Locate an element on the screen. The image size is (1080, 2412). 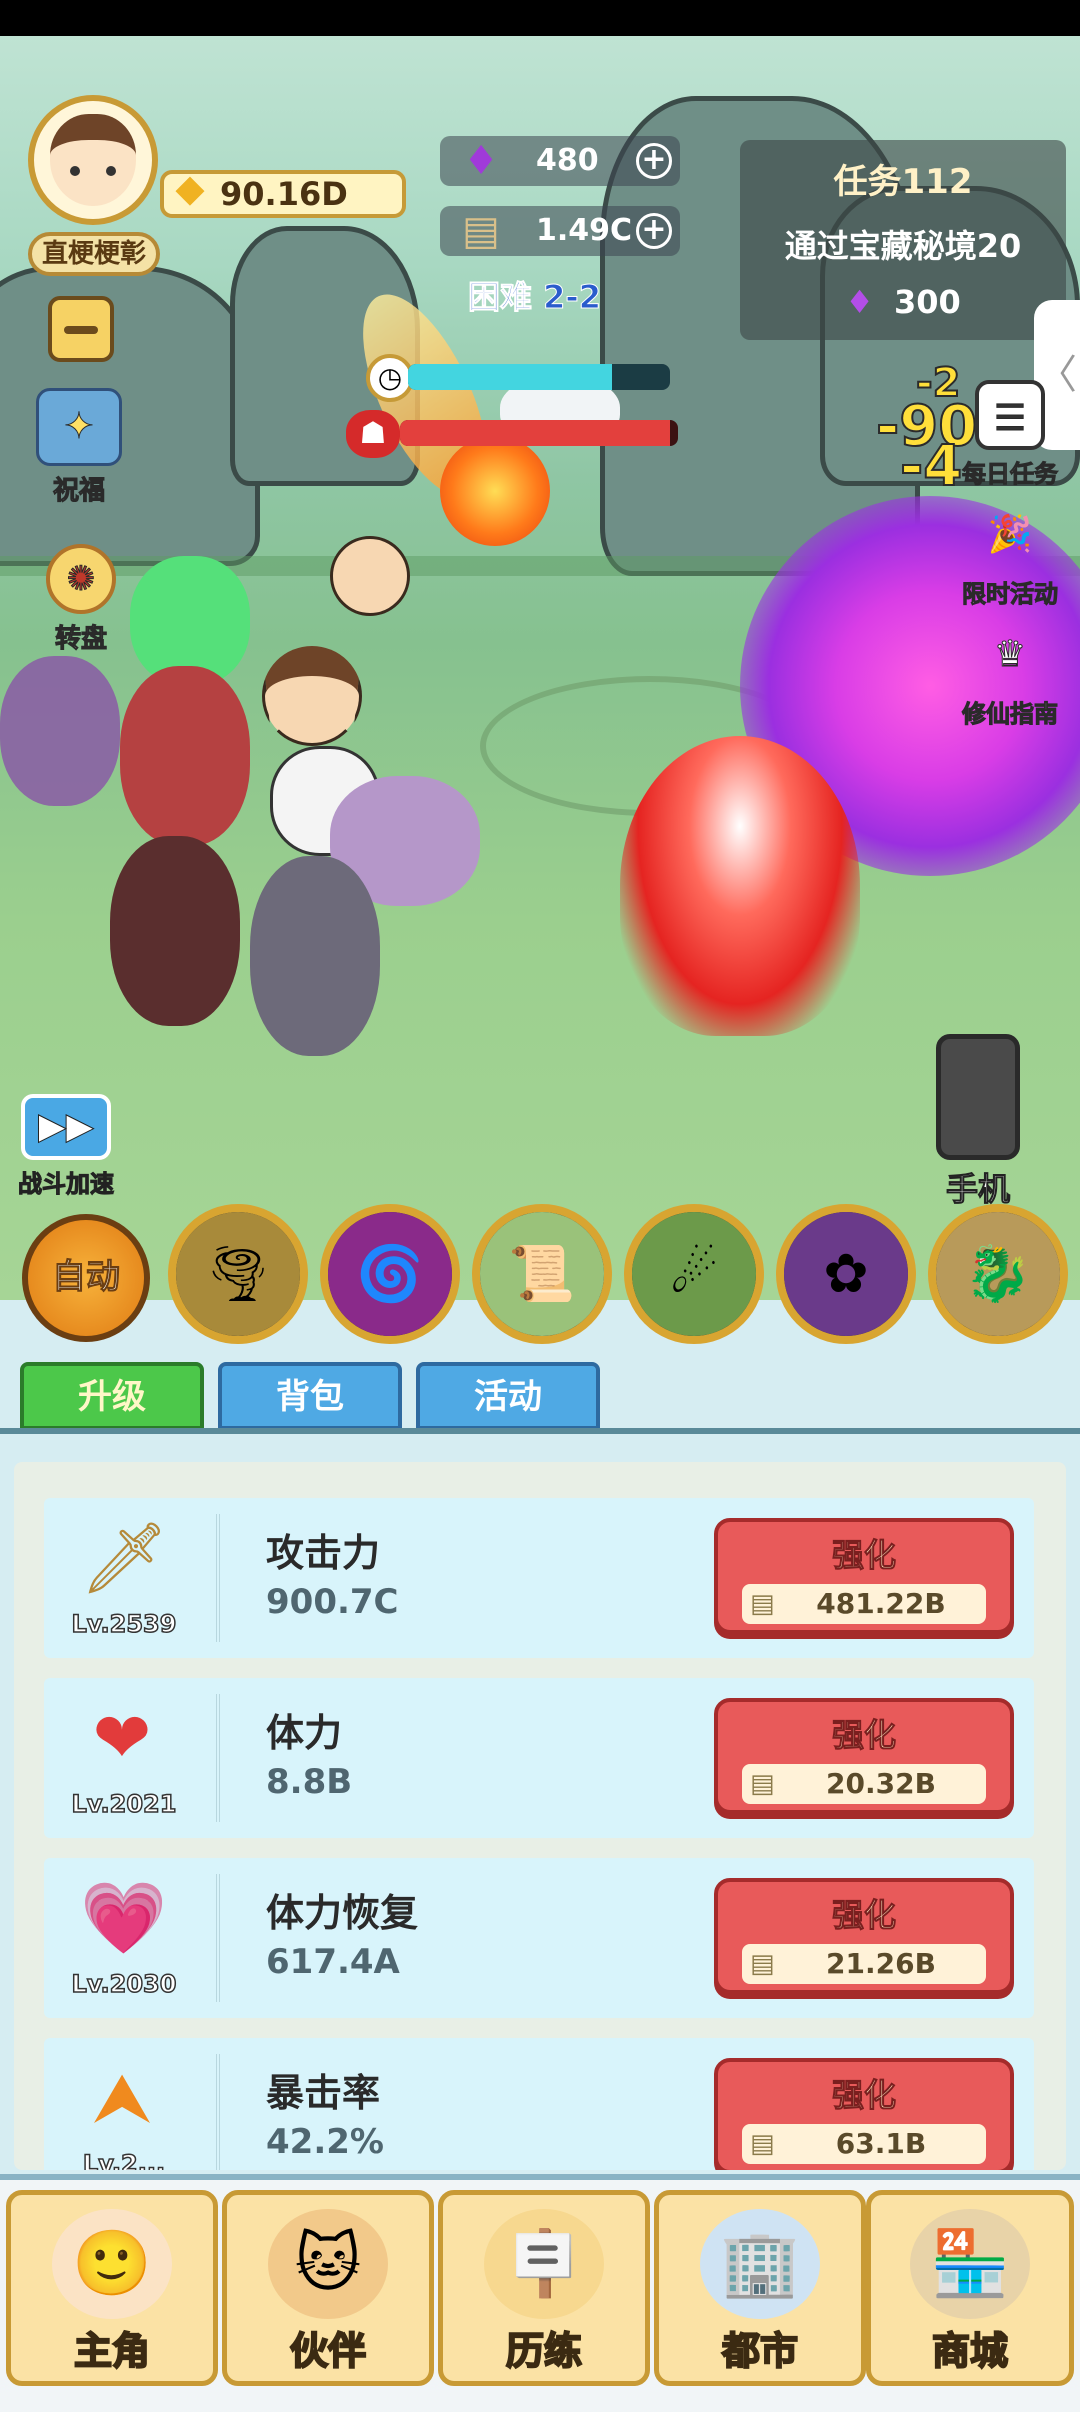
damage-number: -4 is located at coordinates (931, 466).